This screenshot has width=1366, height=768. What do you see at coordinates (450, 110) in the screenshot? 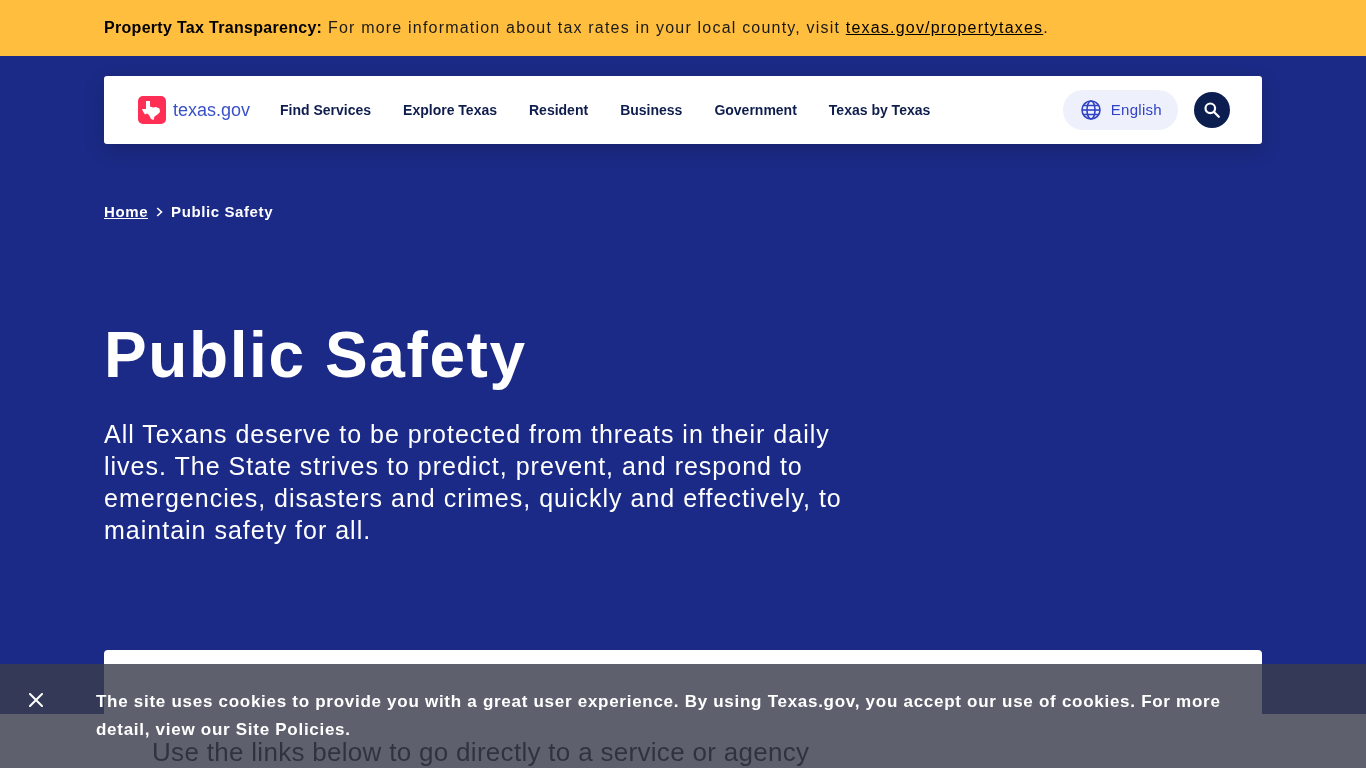
I see `nav-link: Explore Texas` at bounding box center [450, 110].